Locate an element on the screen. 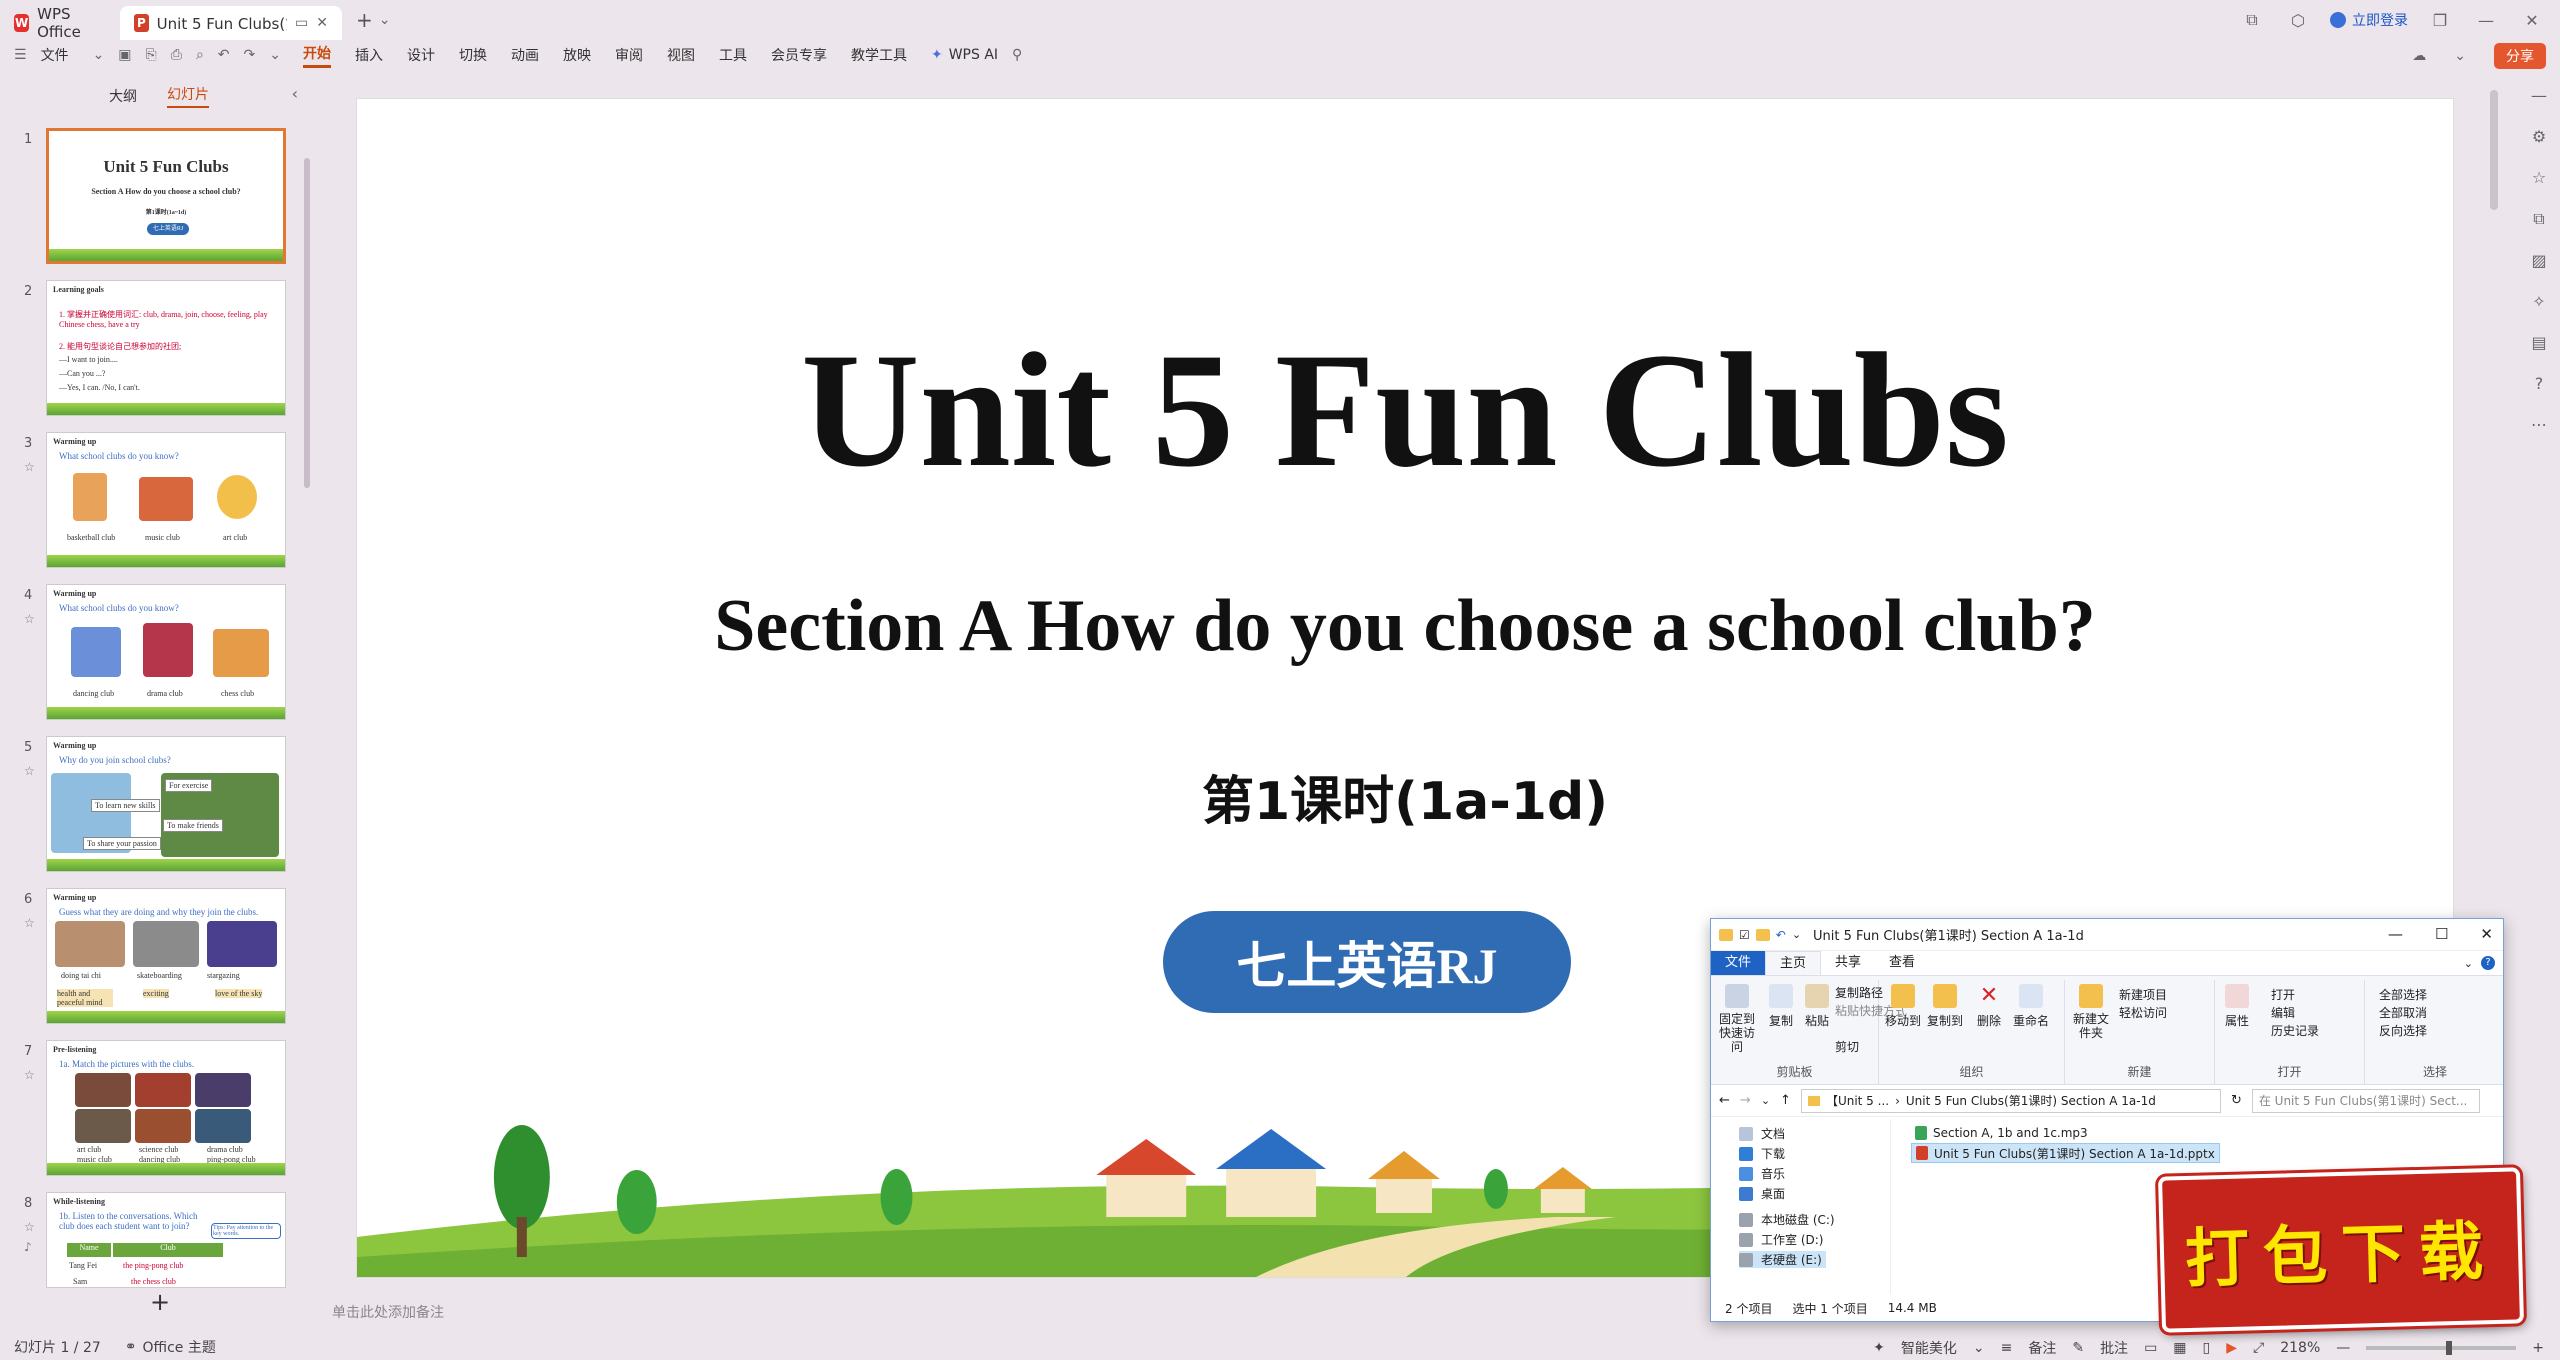 The width and height of the screenshot is (2560, 1360). save-icon: ▣ is located at coordinates (124, 55).